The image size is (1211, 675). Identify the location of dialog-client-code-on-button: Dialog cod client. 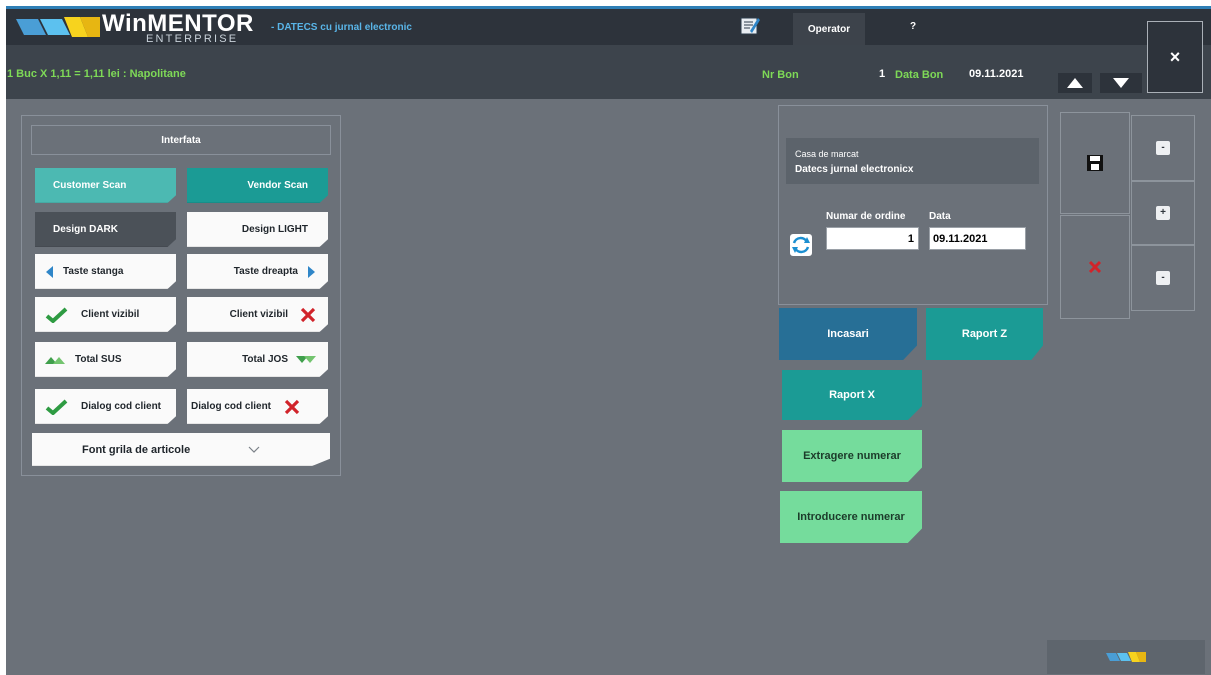
(105, 406).